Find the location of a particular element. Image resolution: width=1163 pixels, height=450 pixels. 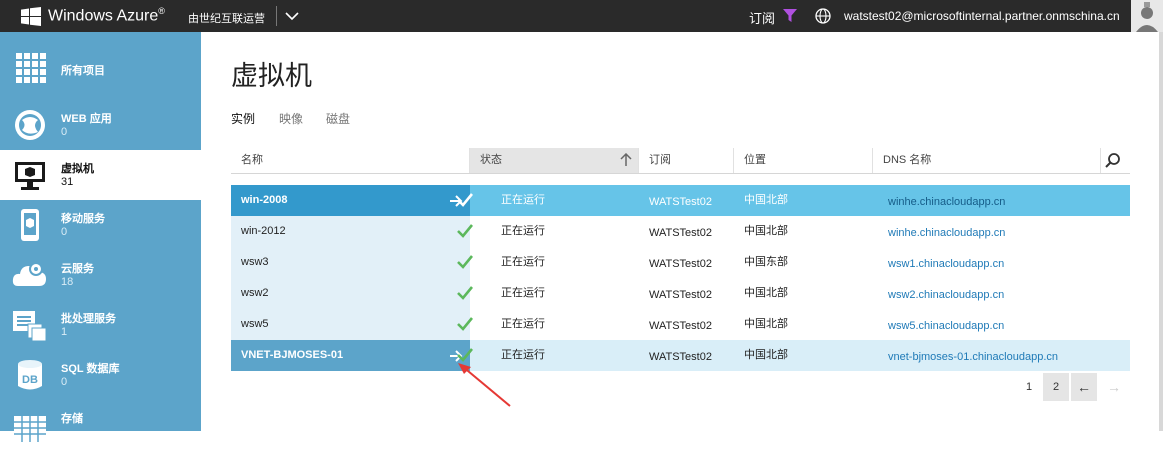

column-header-name: 名称 is located at coordinates (350, 160).